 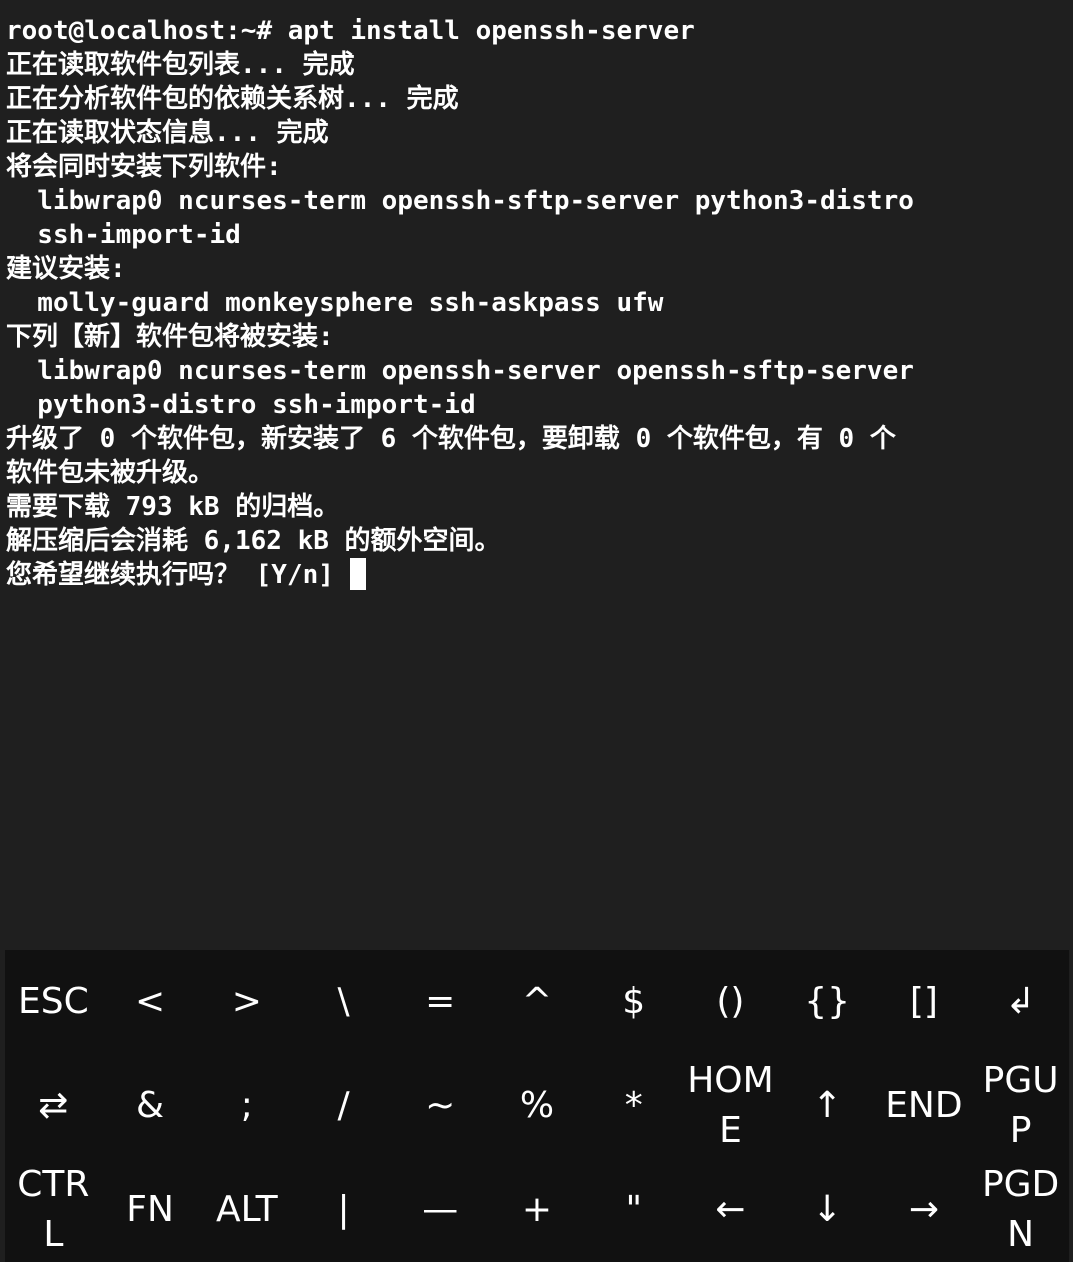 I want to click on key-parentheses-label: (), so click(x=730, y=1001).